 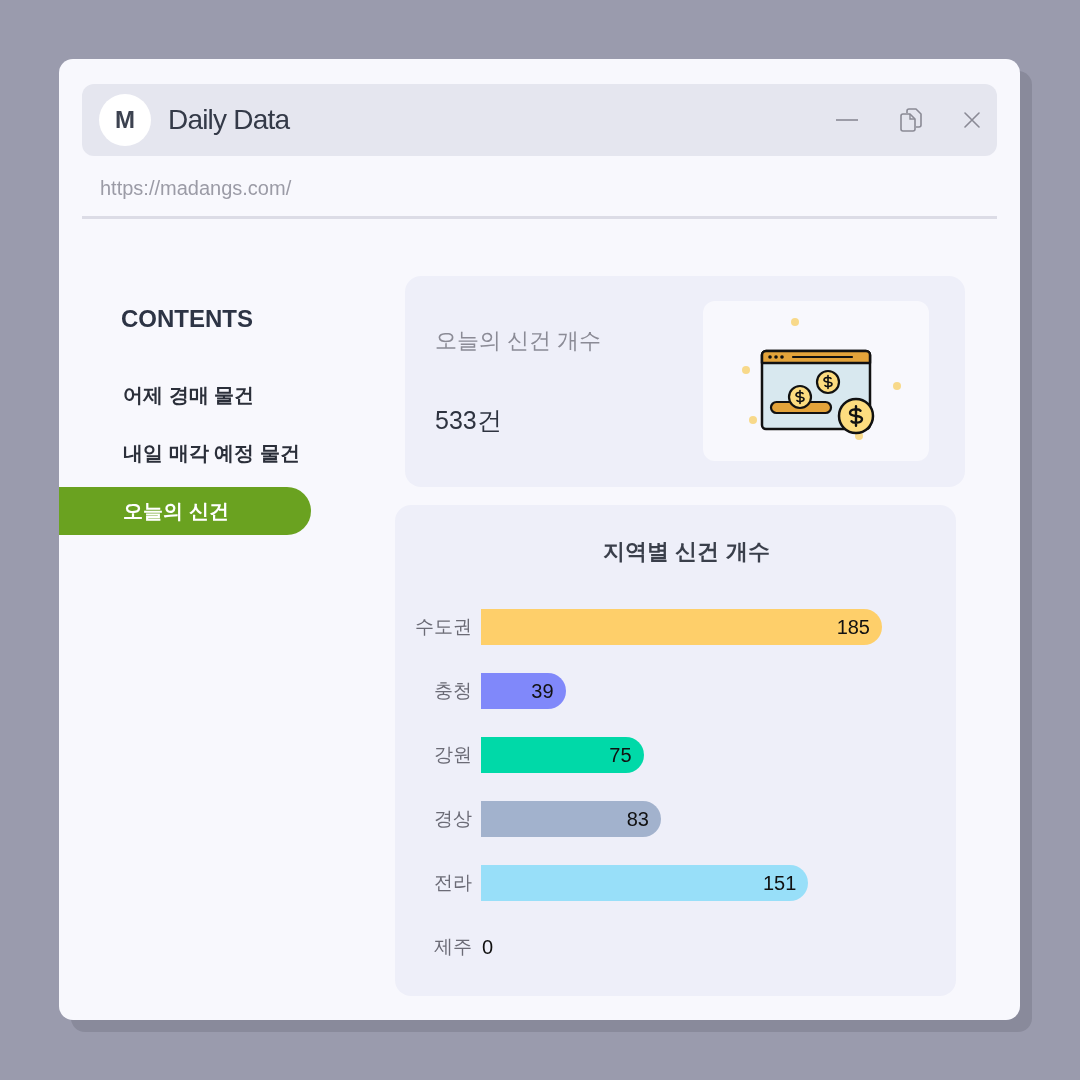 I want to click on close-icon, so click(x=972, y=120).